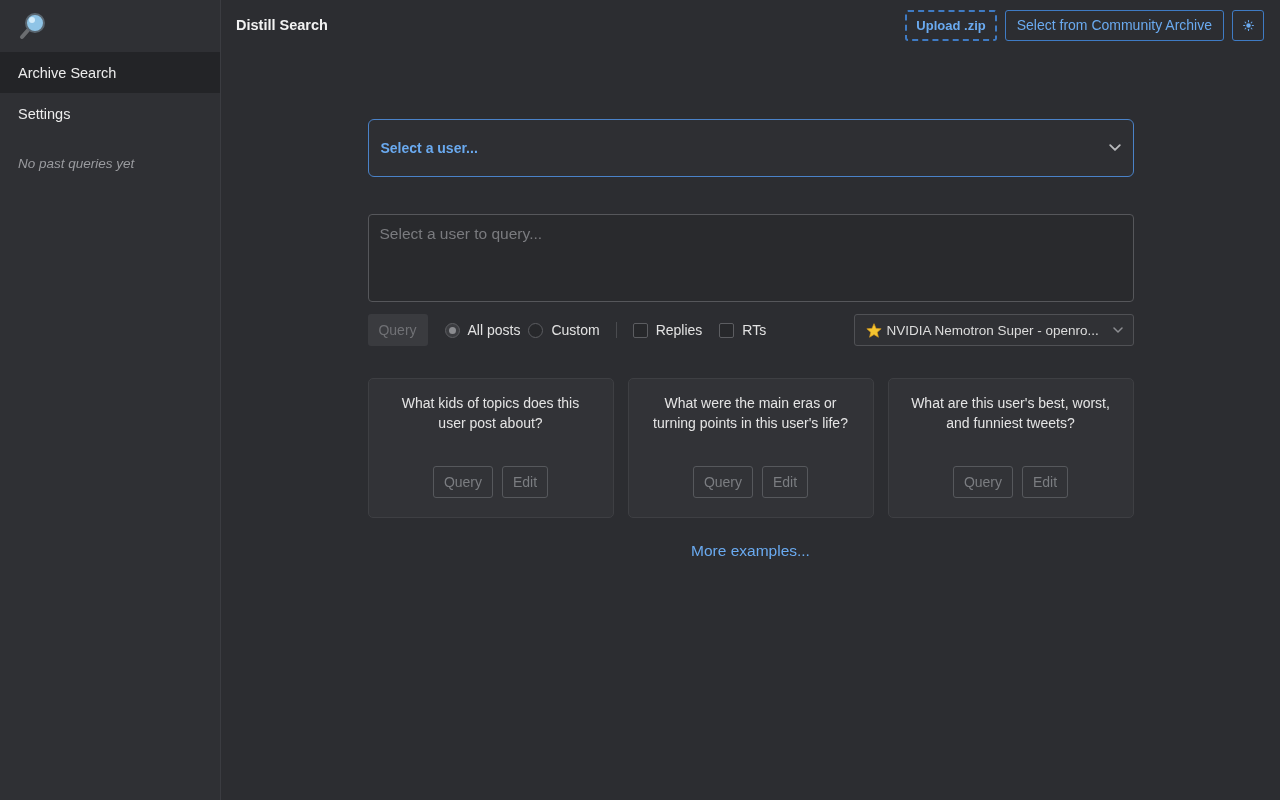 The width and height of the screenshot is (1280, 800). What do you see at coordinates (750, 413) in the screenshot?
I see `example-question: What were the main eras or turning points in this user's life?` at bounding box center [750, 413].